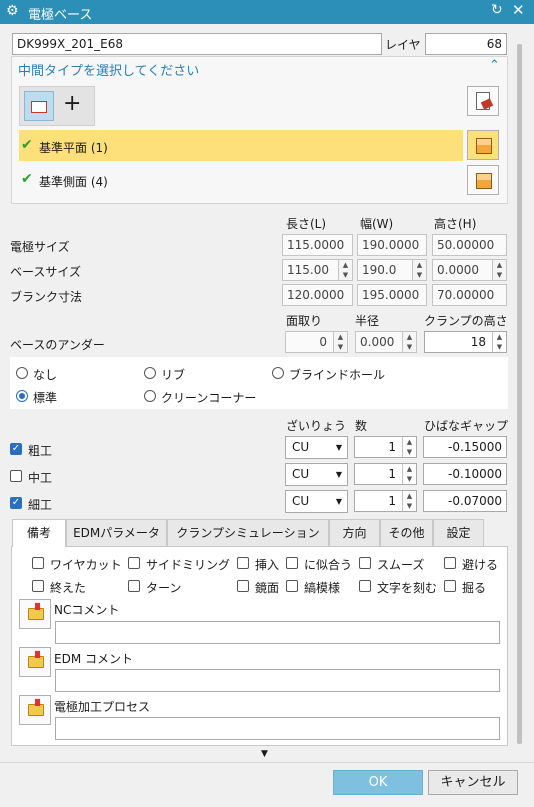 This screenshot has height=807, width=534. Describe the element at coordinates (150, 373) in the screenshot. I see `radio-rib` at that location.